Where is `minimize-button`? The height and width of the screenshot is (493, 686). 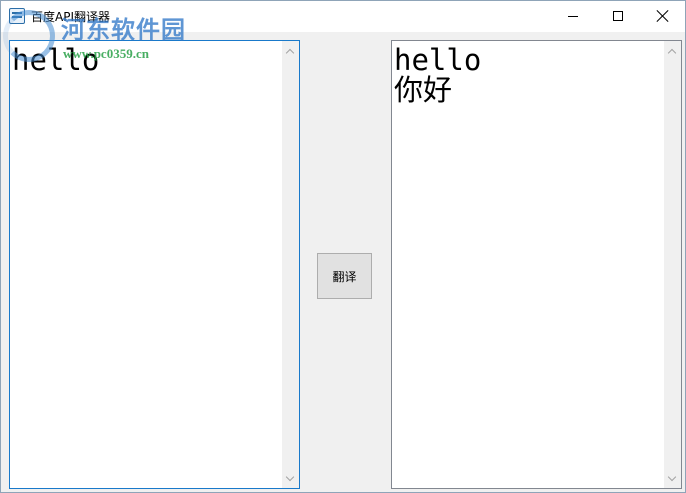 minimize-button is located at coordinates (573, 16).